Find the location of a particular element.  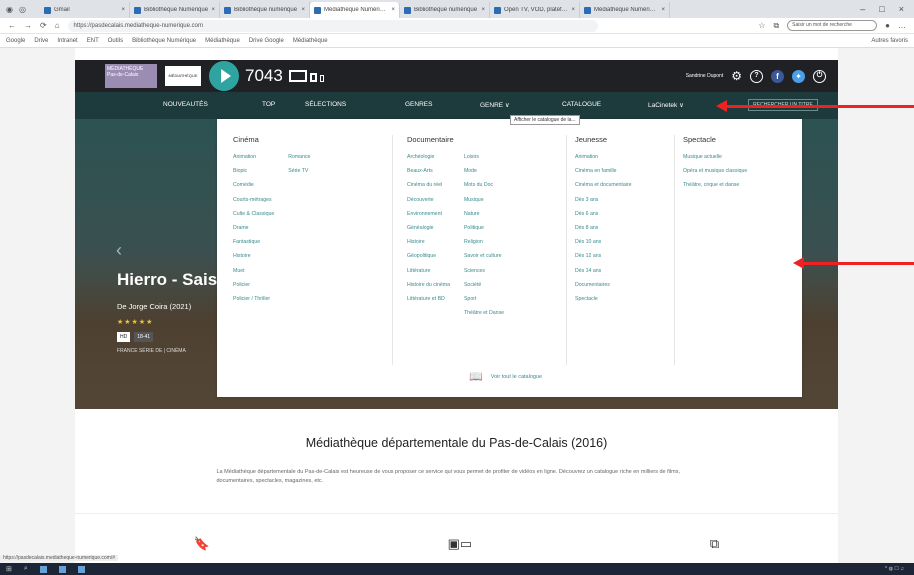

menu-link: Fantastique is located at coordinates (253, 242).